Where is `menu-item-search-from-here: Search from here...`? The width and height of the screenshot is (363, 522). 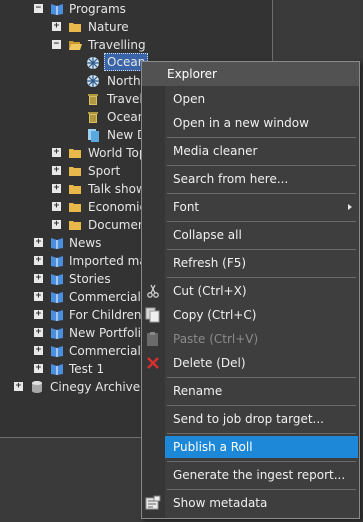
menu-item-search-from-here: Search from here... is located at coordinates (261, 179).